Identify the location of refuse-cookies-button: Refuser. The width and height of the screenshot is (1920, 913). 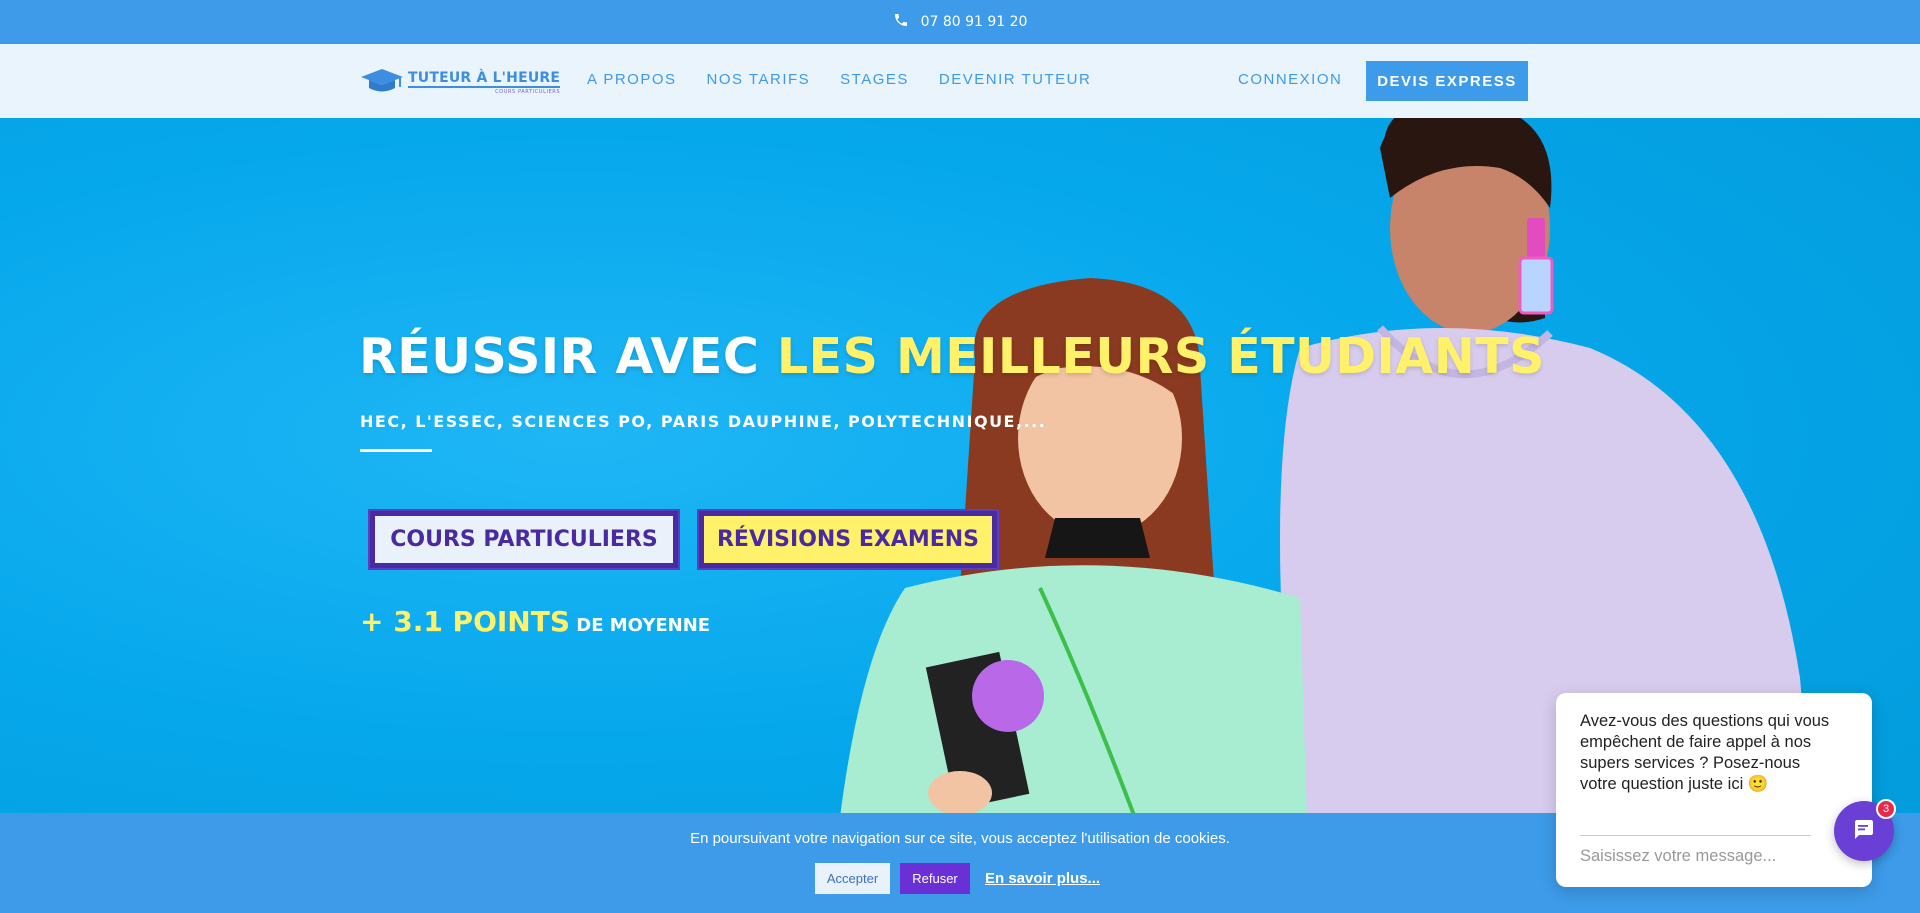
(935, 878).